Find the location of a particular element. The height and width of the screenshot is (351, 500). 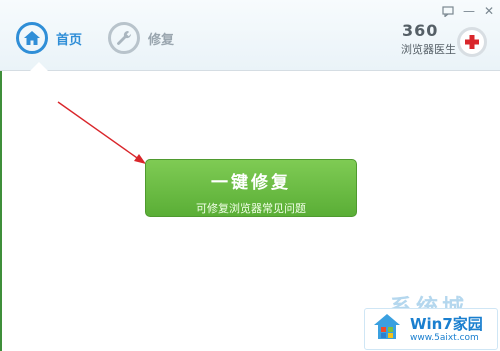

repair-button-subtitle: 可修复浏览器常见问题 is located at coordinates (251, 208).